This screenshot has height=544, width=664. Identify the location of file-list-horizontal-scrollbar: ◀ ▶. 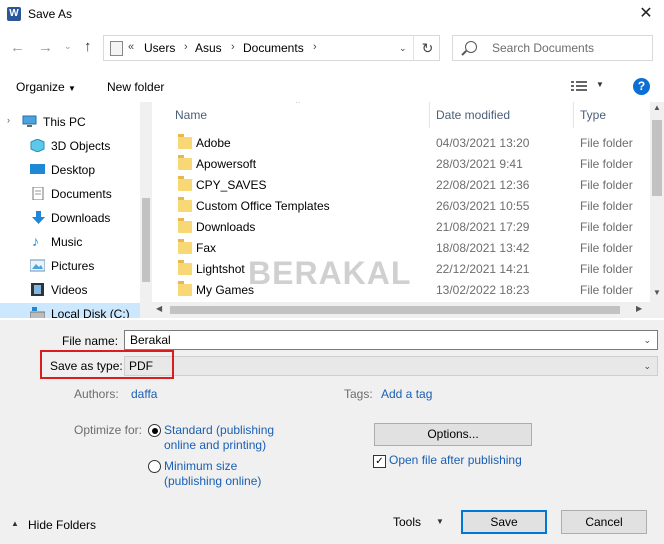
(408, 310).